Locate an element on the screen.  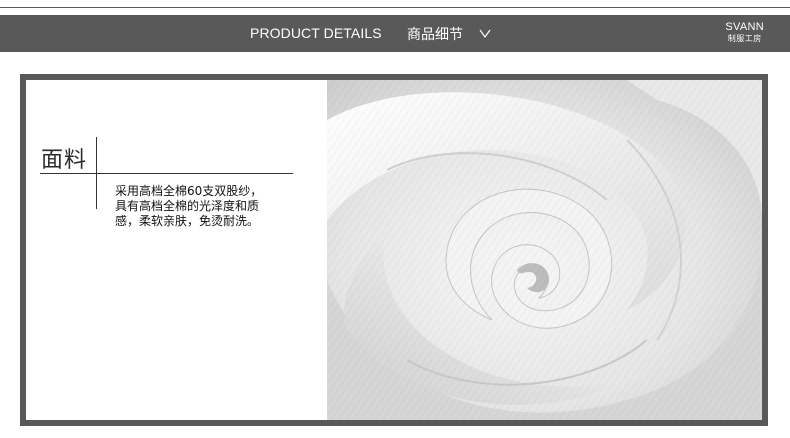
fabric-description: 采用高档全棉60支双股纱， 具有高档全棉的光泽度和质 感，柔软亲肤，免烫耐洗。 is located at coordinates (215, 206).